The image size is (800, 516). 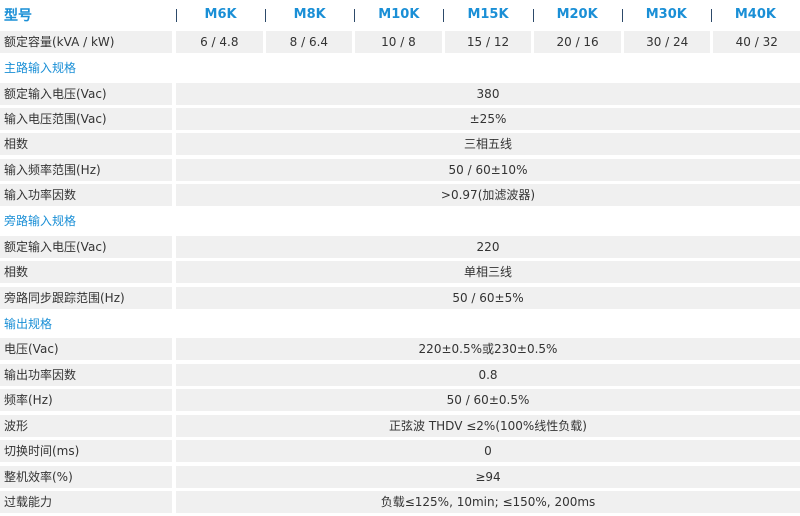 What do you see at coordinates (309, 42) in the screenshot?
I see `capacity-cell: 8 / 6.4` at bounding box center [309, 42].